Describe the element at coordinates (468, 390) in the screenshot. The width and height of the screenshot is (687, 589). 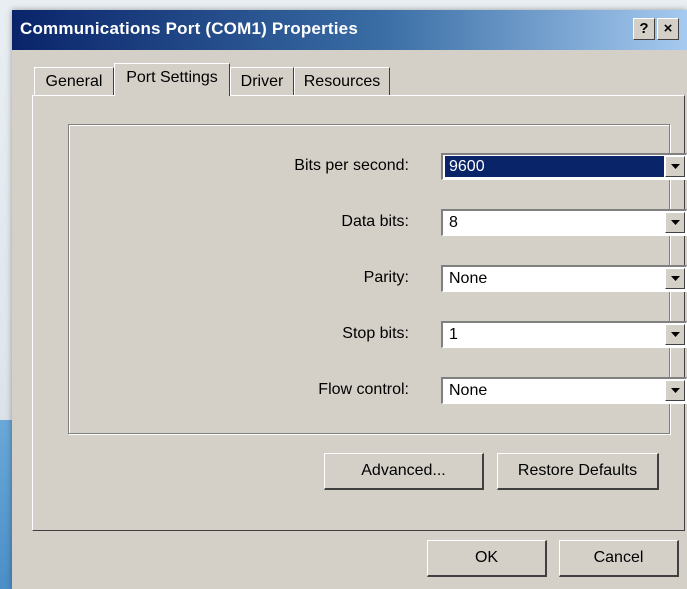
I see `flow-control-value: None` at that location.